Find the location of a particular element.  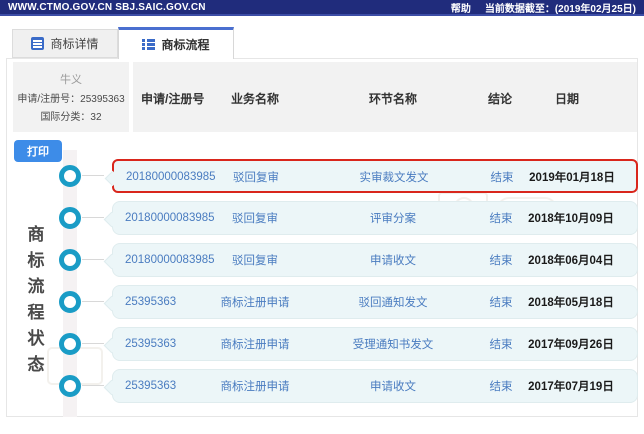

process-row-bubble: 20180000083985 驳回复审 申请收文 结束 2018年06月04日 is located at coordinates (370, 260).